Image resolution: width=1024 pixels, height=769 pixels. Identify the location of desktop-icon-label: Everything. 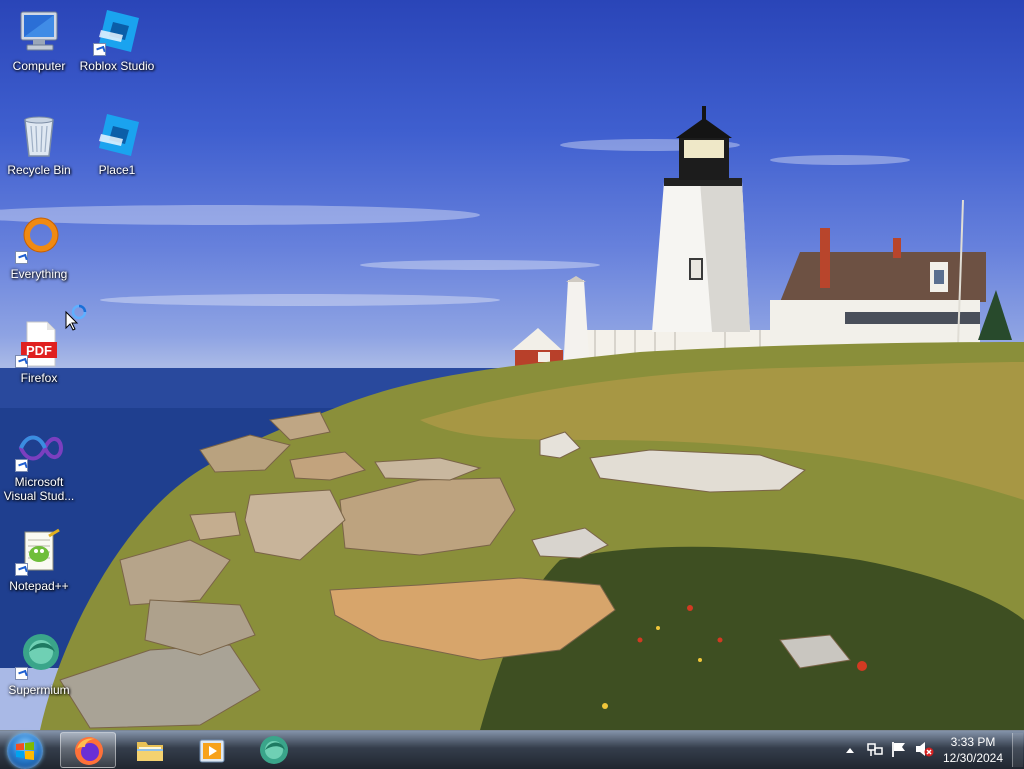
(39, 274).